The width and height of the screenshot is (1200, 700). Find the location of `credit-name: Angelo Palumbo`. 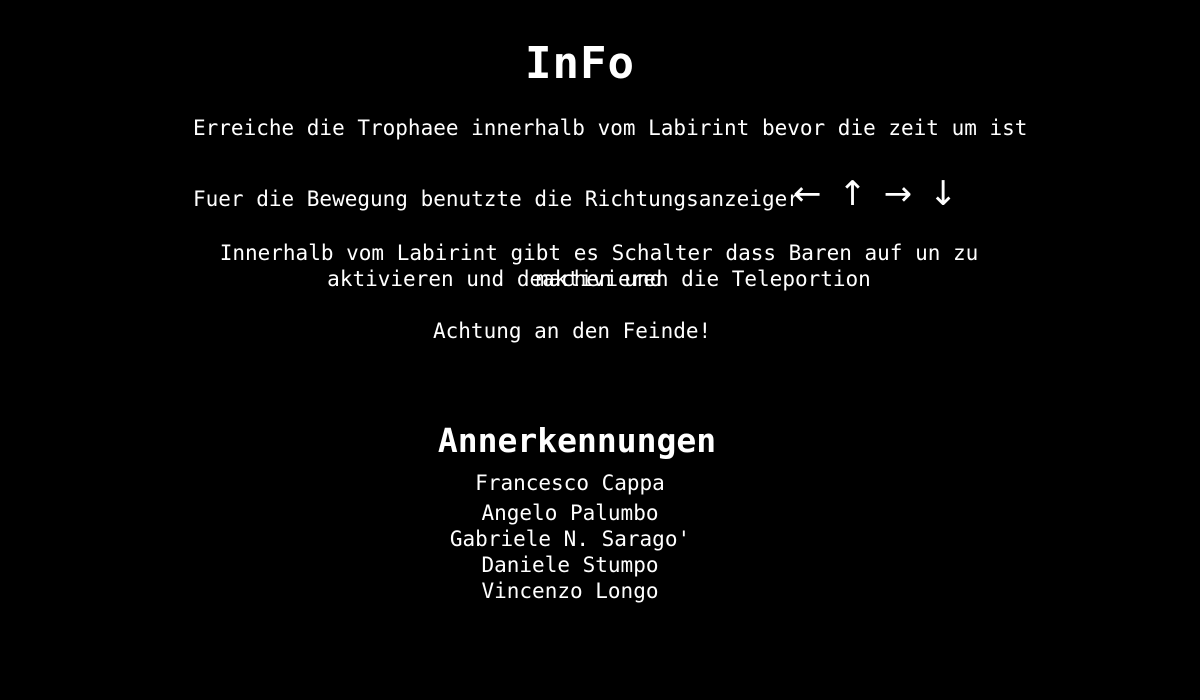

credit-name: Angelo Palumbo is located at coordinates (570, 513).